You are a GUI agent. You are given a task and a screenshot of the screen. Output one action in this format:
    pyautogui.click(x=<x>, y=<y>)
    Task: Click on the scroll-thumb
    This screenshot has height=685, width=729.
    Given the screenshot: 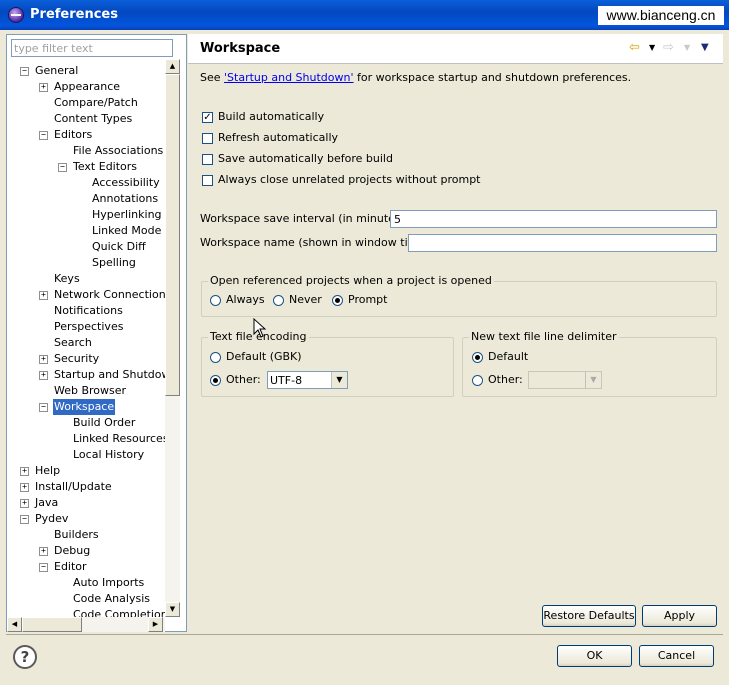 What is the action you would take?
    pyautogui.click(x=172, y=235)
    